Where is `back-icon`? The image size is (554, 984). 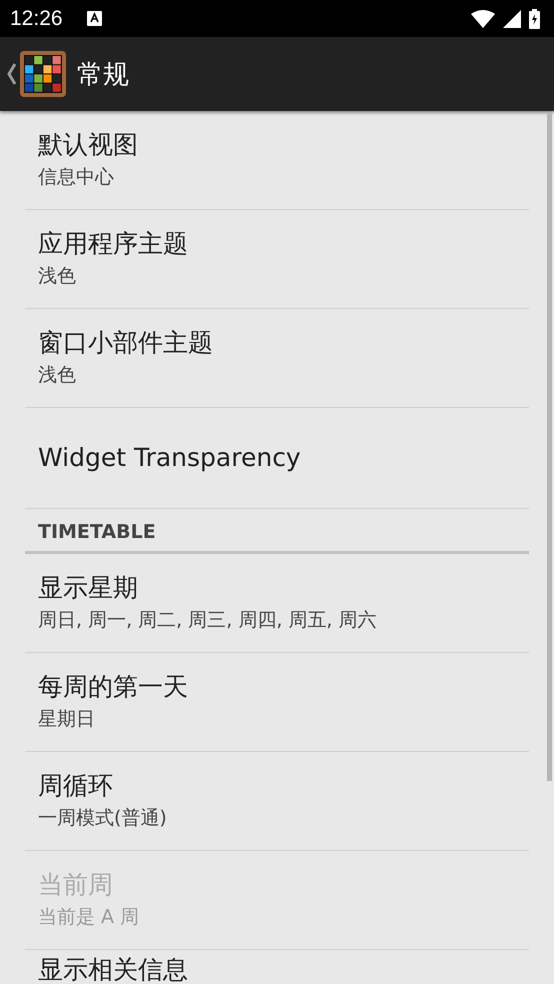
back-icon is located at coordinates (11, 74).